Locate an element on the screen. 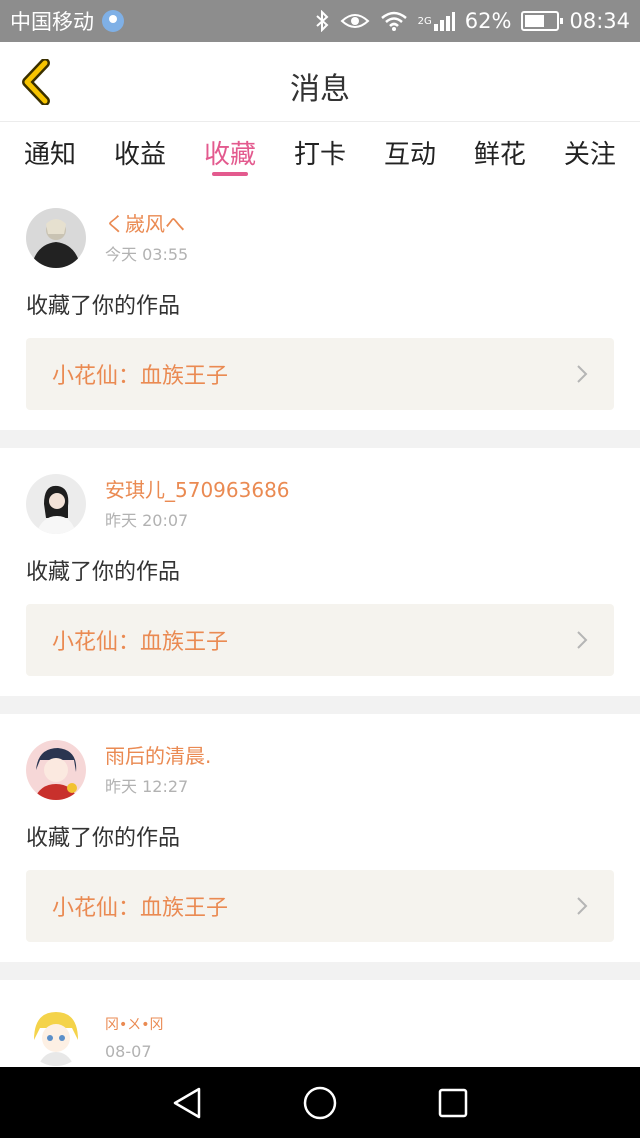 The height and width of the screenshot is (1138, 640). battery-level is located at coordinates (535, 21).